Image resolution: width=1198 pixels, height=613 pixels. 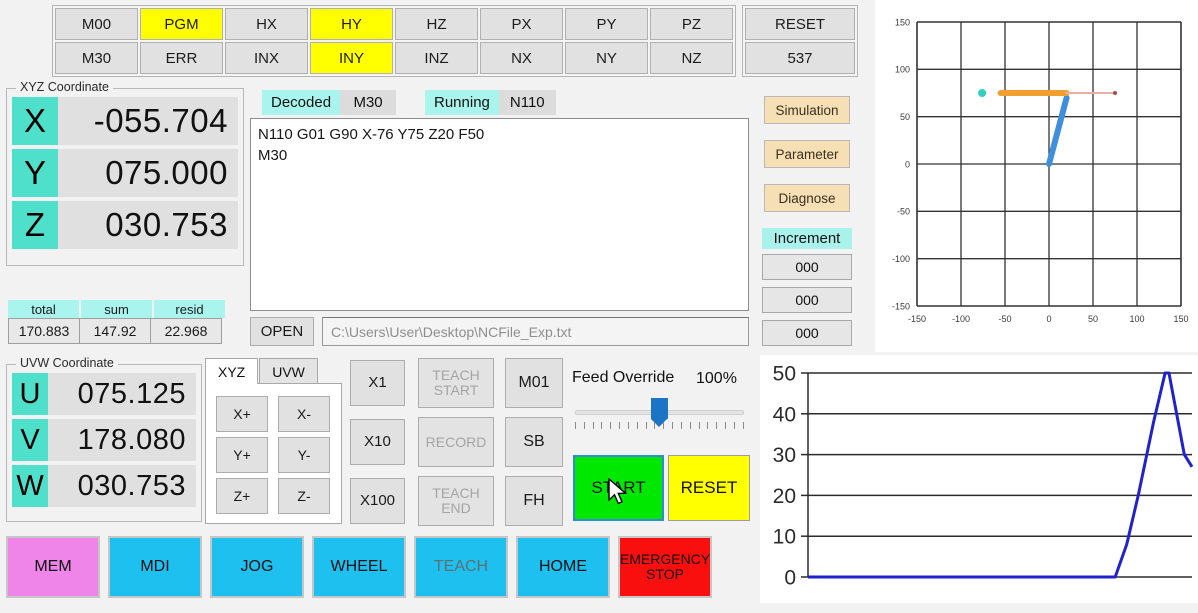 What do you see at coordinates (563, 567) in the screenshot?
I see `mode-button-home: HOME` at bounding box center [563, 567].